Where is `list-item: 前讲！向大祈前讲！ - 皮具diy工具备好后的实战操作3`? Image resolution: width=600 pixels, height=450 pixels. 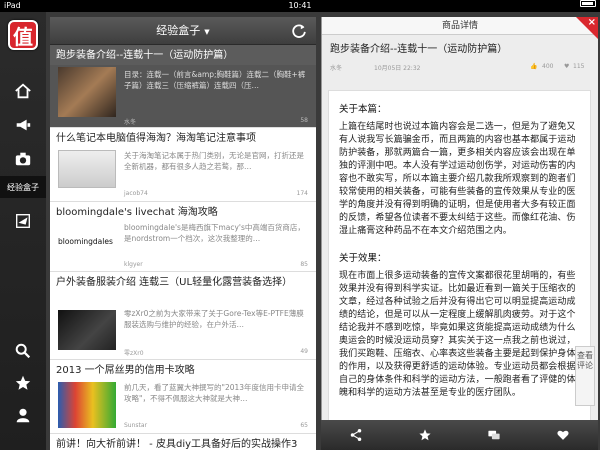 list-item: 前讲！向大祈前讲！ - 皮具diy工具备好后的实战操作3 is located at coordinates (183, 442).